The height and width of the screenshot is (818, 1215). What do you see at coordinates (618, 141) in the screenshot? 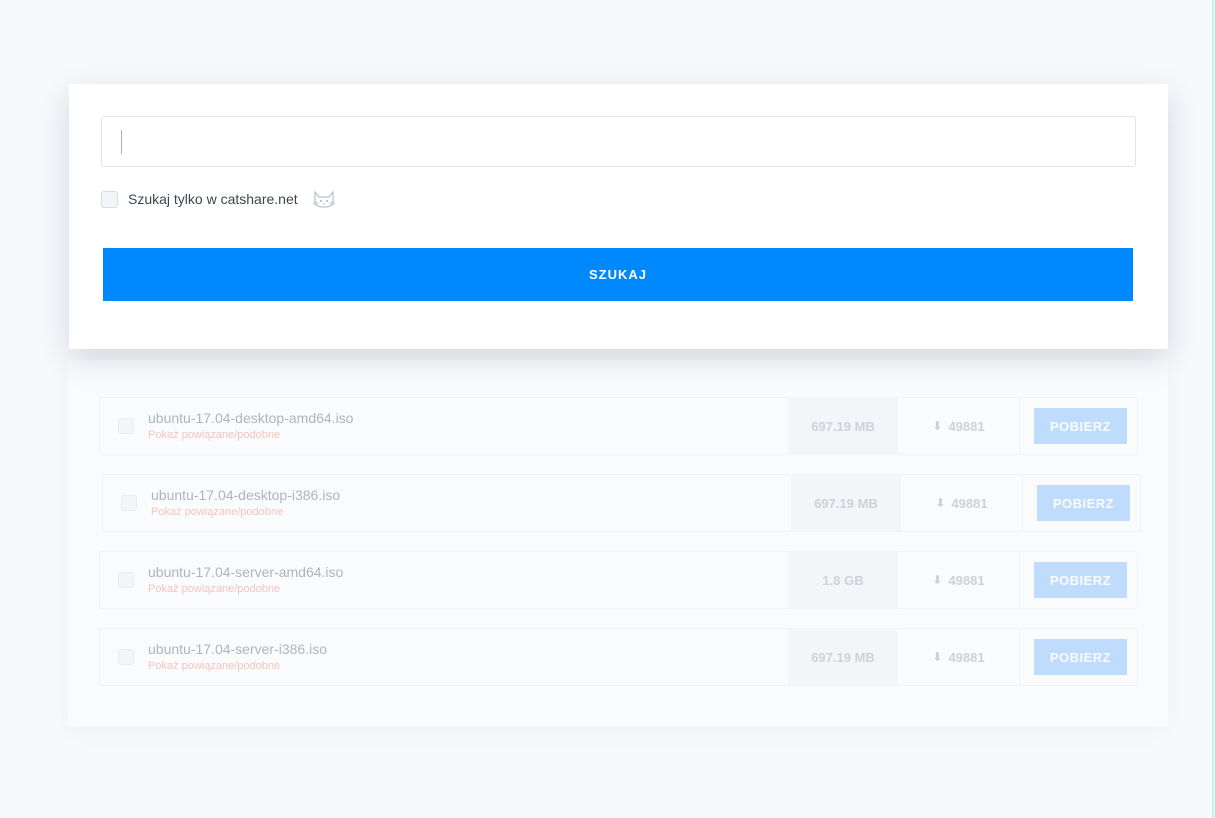
I see `search-input` at bounding box center [618, 141].